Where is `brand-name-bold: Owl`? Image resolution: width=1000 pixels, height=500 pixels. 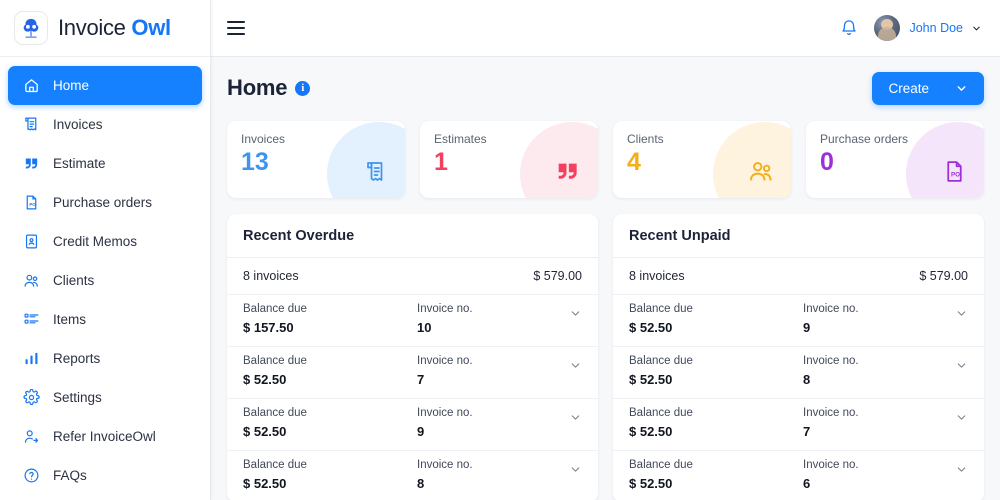
brand-name-bold: Owl is located at coordinates (151, 27).